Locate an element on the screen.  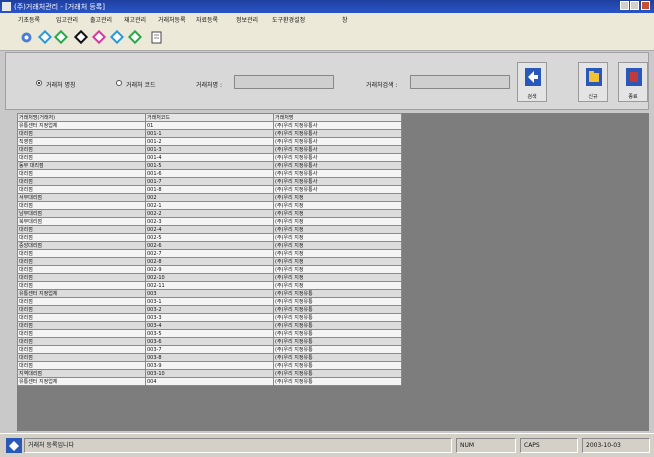
column-header: 거래처코드 is located at coordinates (209, 117).